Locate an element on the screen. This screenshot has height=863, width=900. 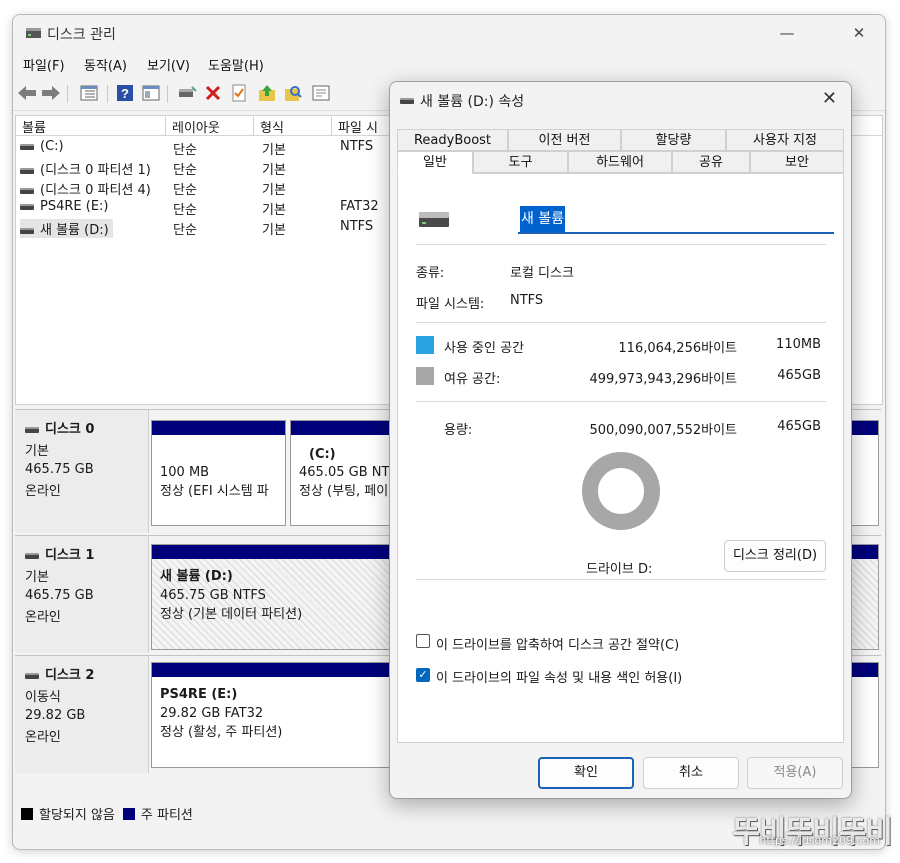
free-space-size: 465GB is located at coordinates (799, 375).